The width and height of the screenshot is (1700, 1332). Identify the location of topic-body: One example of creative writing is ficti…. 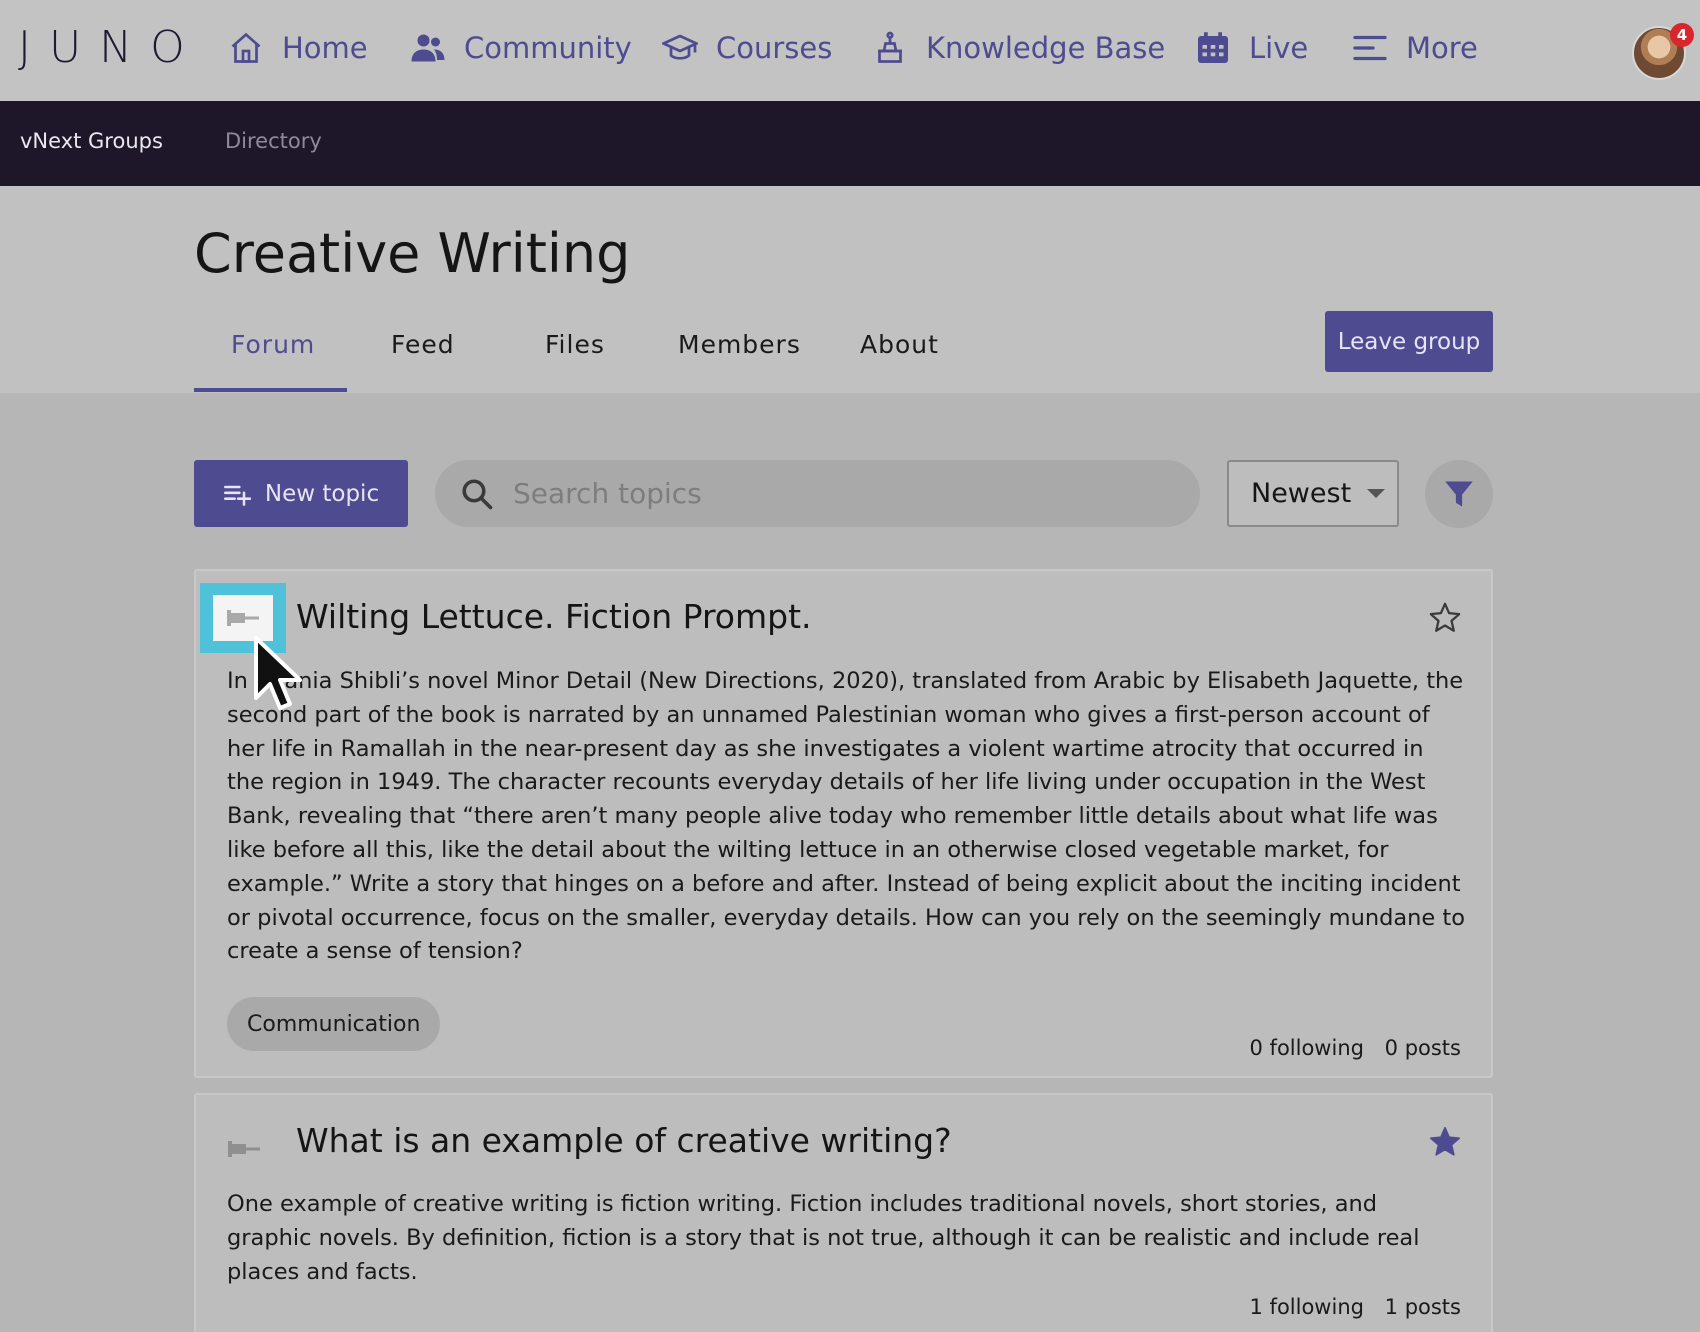
(823, 1238).